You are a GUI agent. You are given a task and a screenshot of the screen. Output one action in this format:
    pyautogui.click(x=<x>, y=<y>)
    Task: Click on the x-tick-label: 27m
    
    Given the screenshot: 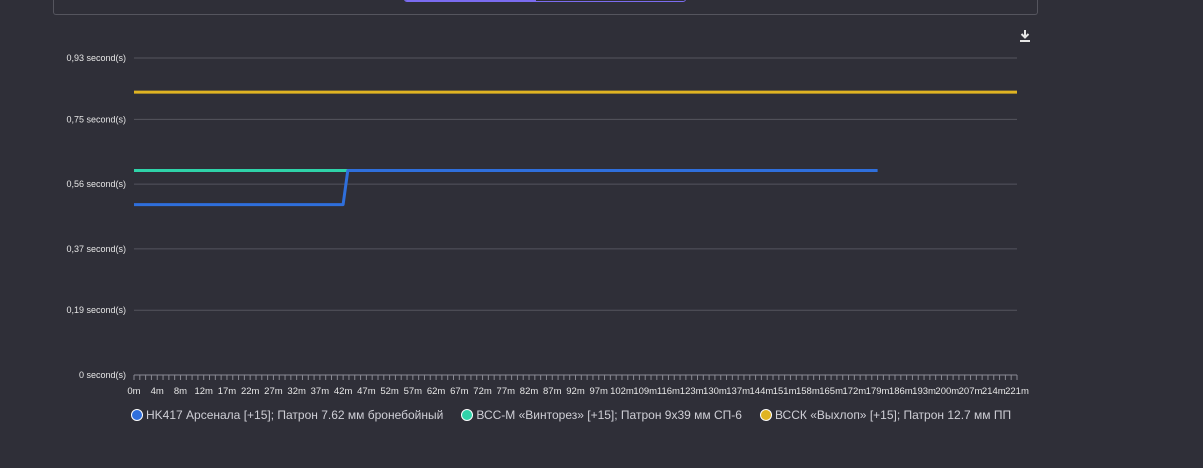 What is the action you would take?
    pyautogui.click(x=273, y=391)
    